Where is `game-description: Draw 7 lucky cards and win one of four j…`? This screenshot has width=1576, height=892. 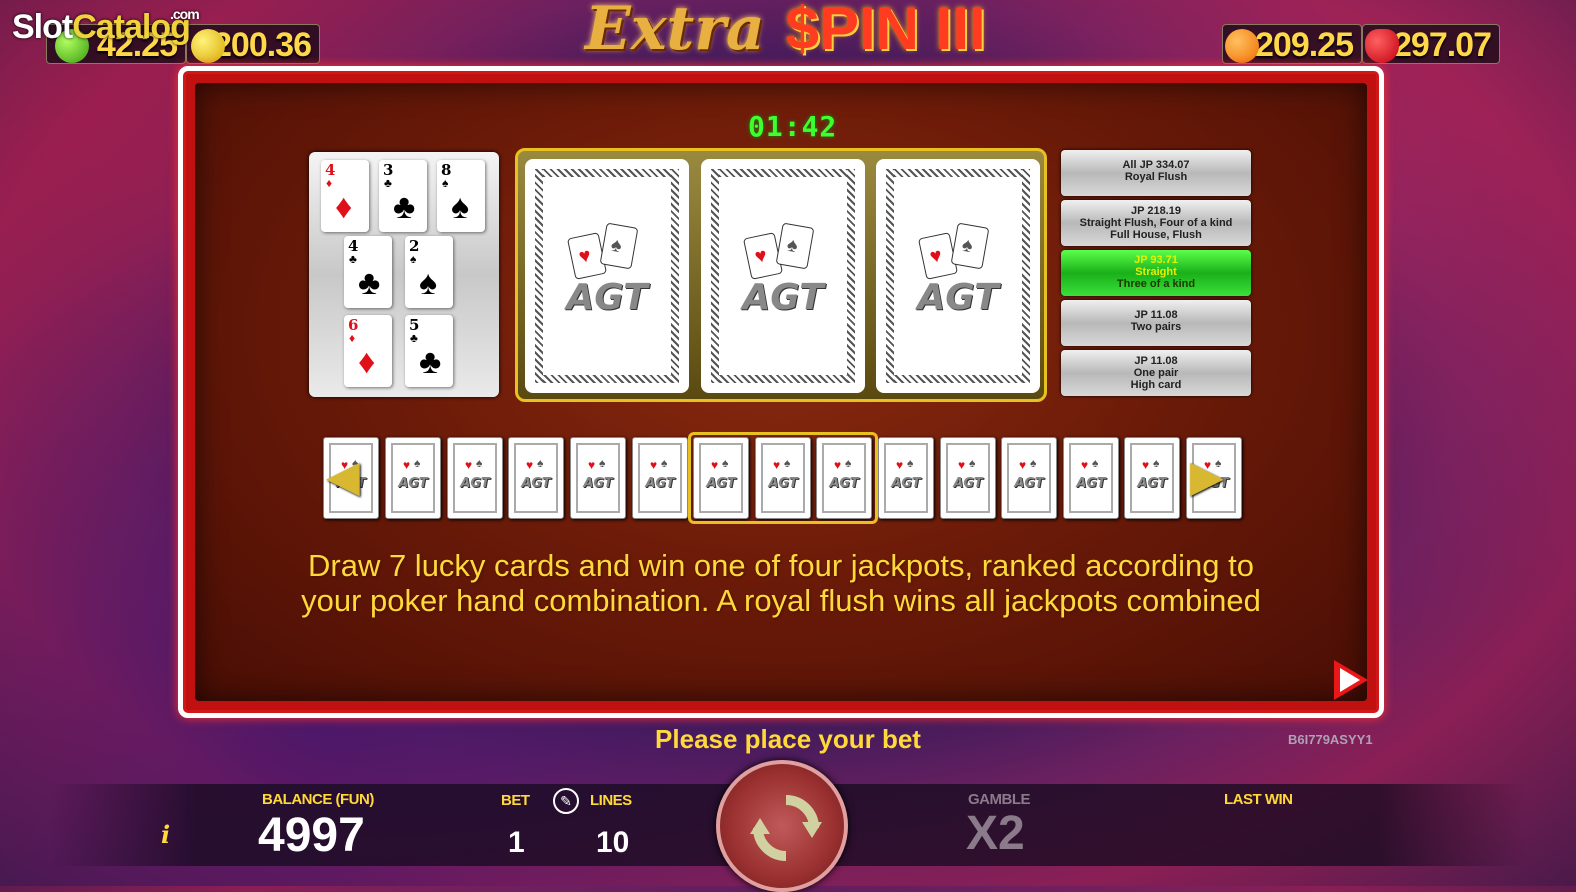
game-description: Draw 7 lucky cards and win one of four j… is located at coordinates (781, 583).